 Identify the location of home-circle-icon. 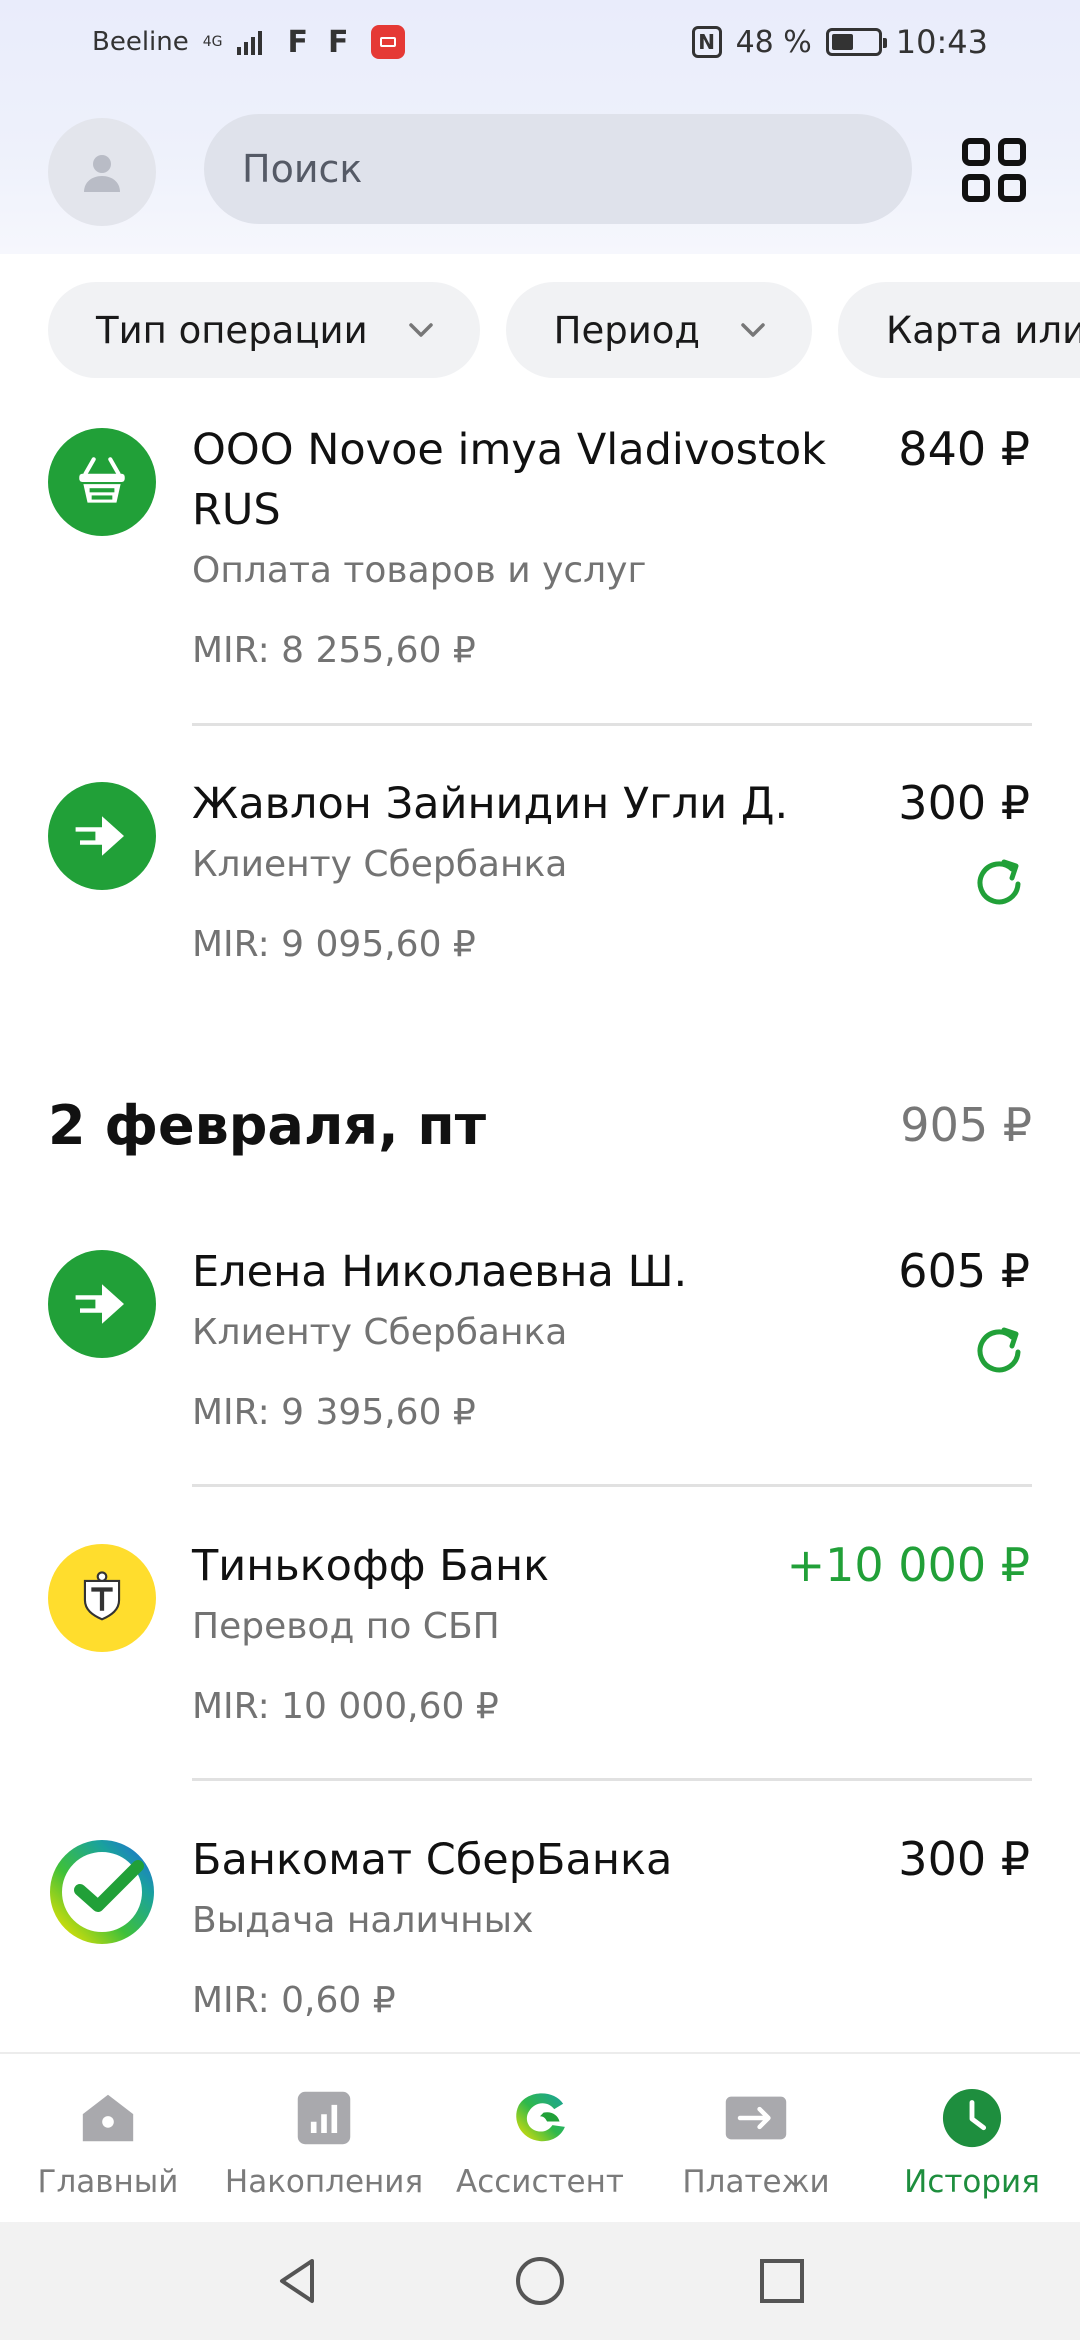
(540, 2281).